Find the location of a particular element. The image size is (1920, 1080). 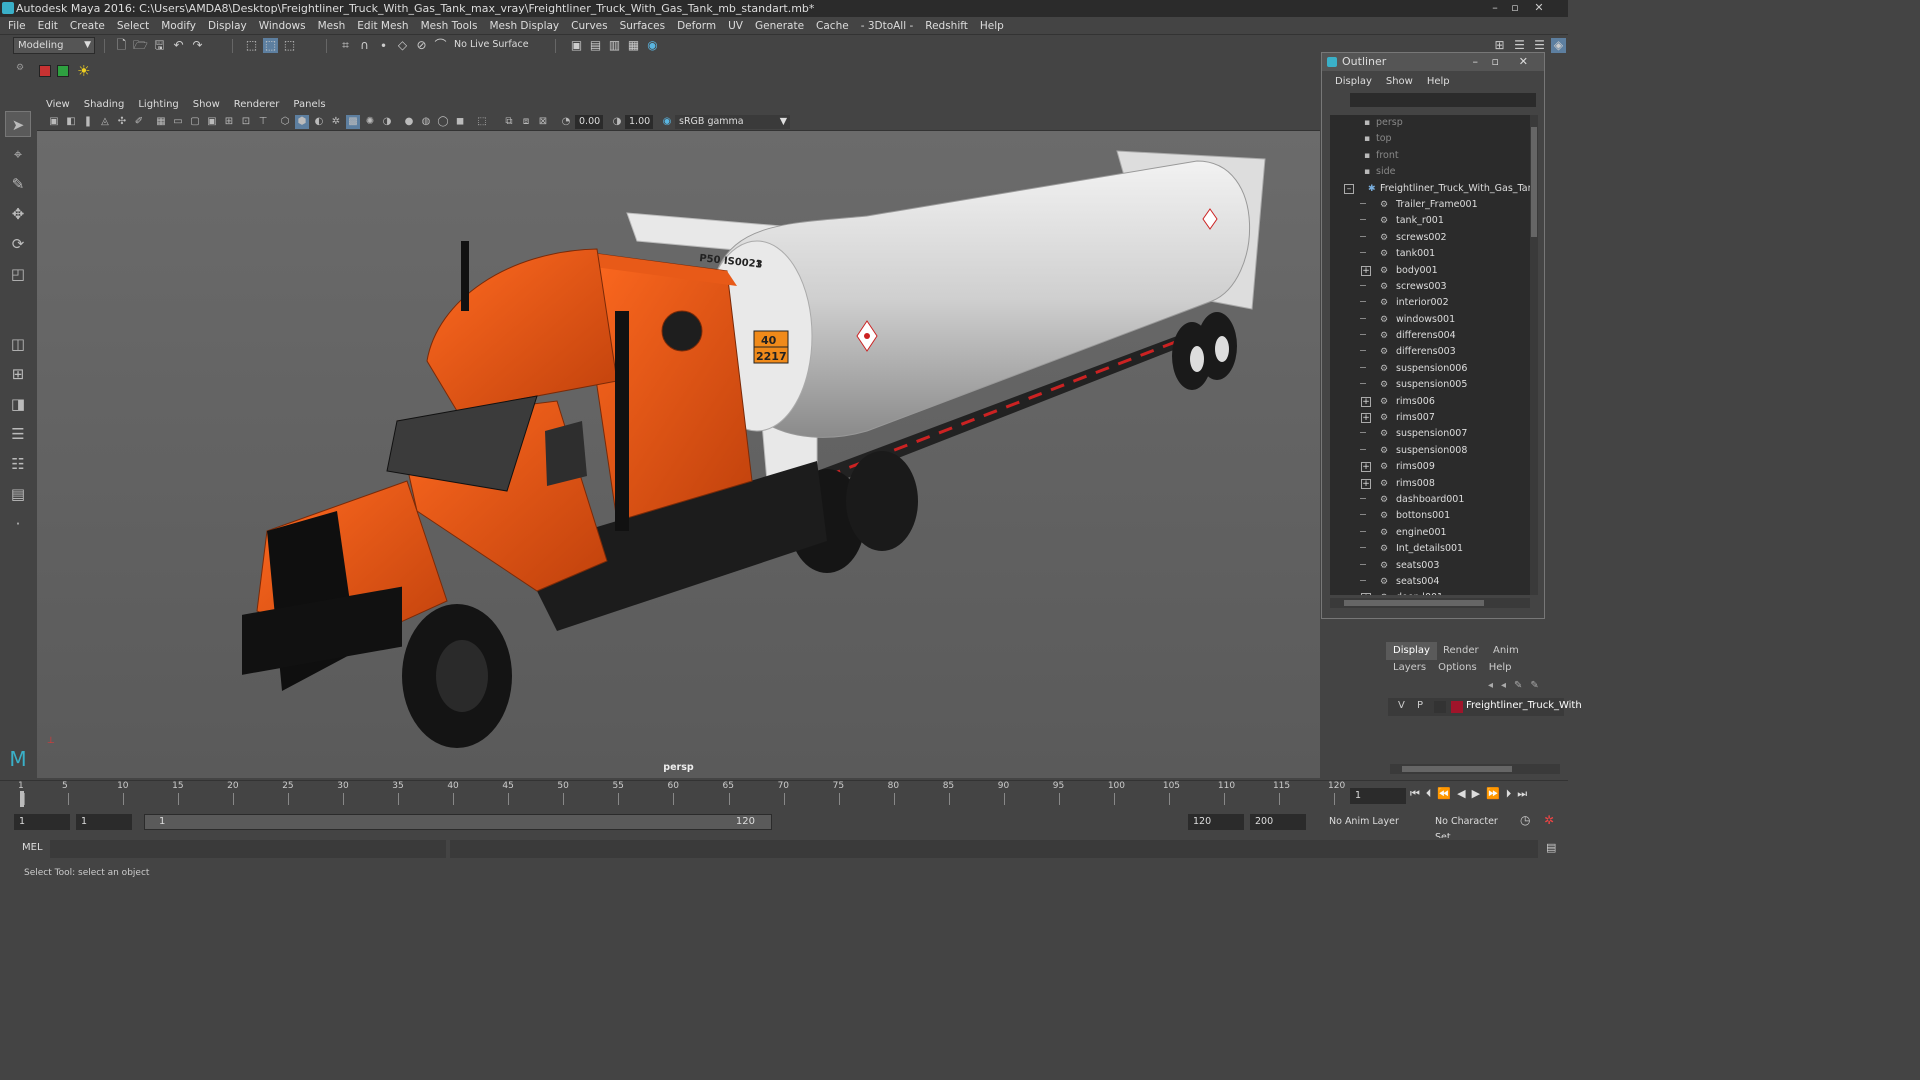

menu-uv: UV is located at coordinates (735, 26).